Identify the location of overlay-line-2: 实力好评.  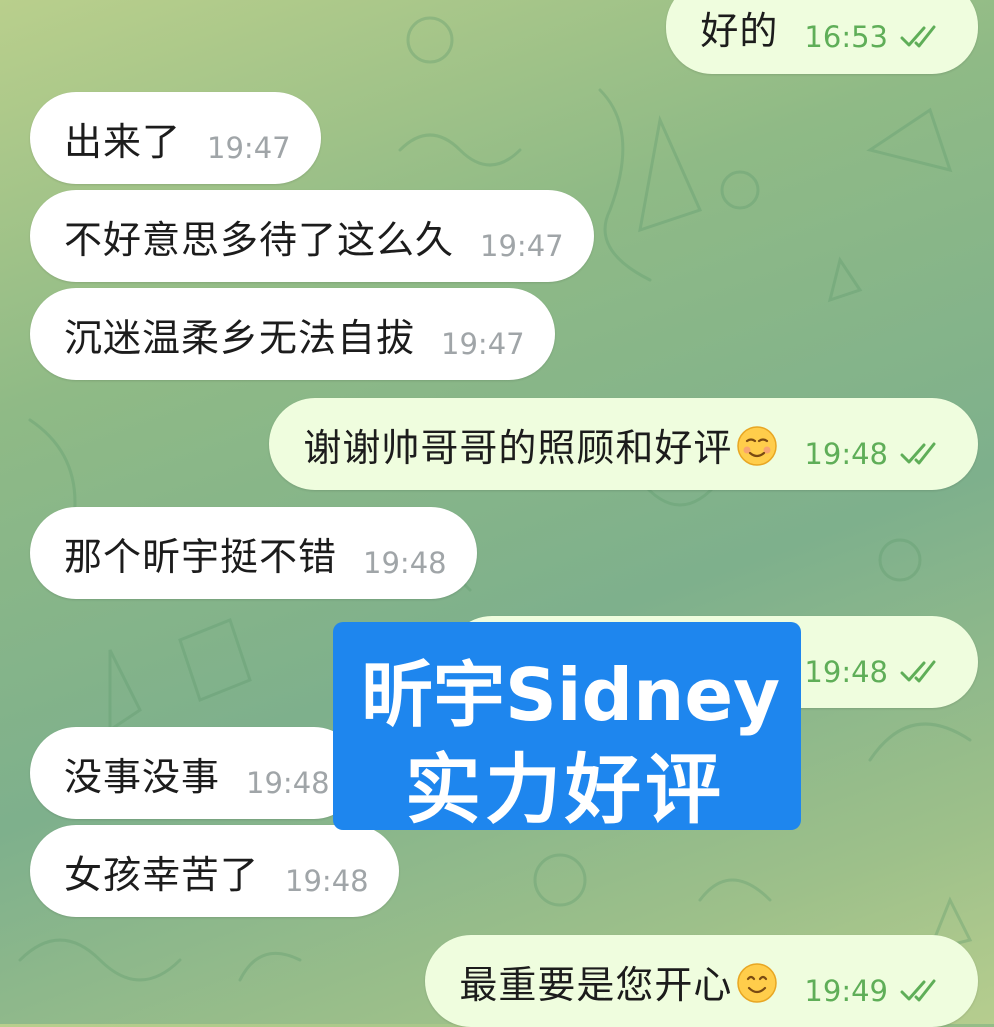
(565, 789).